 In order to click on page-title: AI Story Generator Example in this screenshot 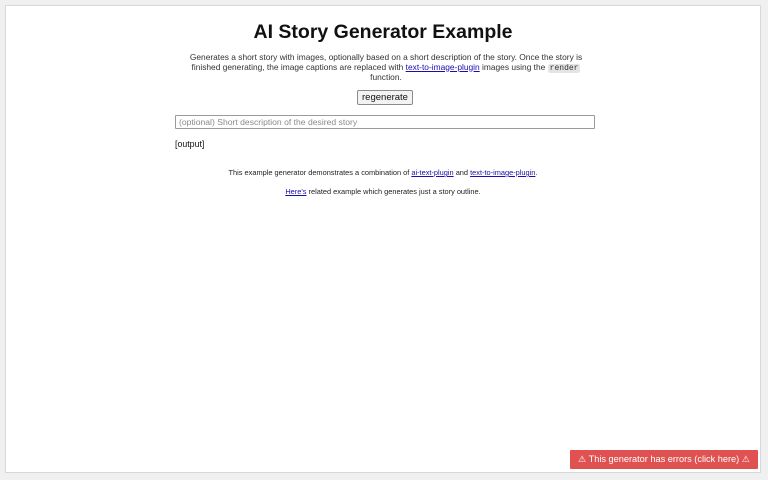, I will do `click(383, 32)`.